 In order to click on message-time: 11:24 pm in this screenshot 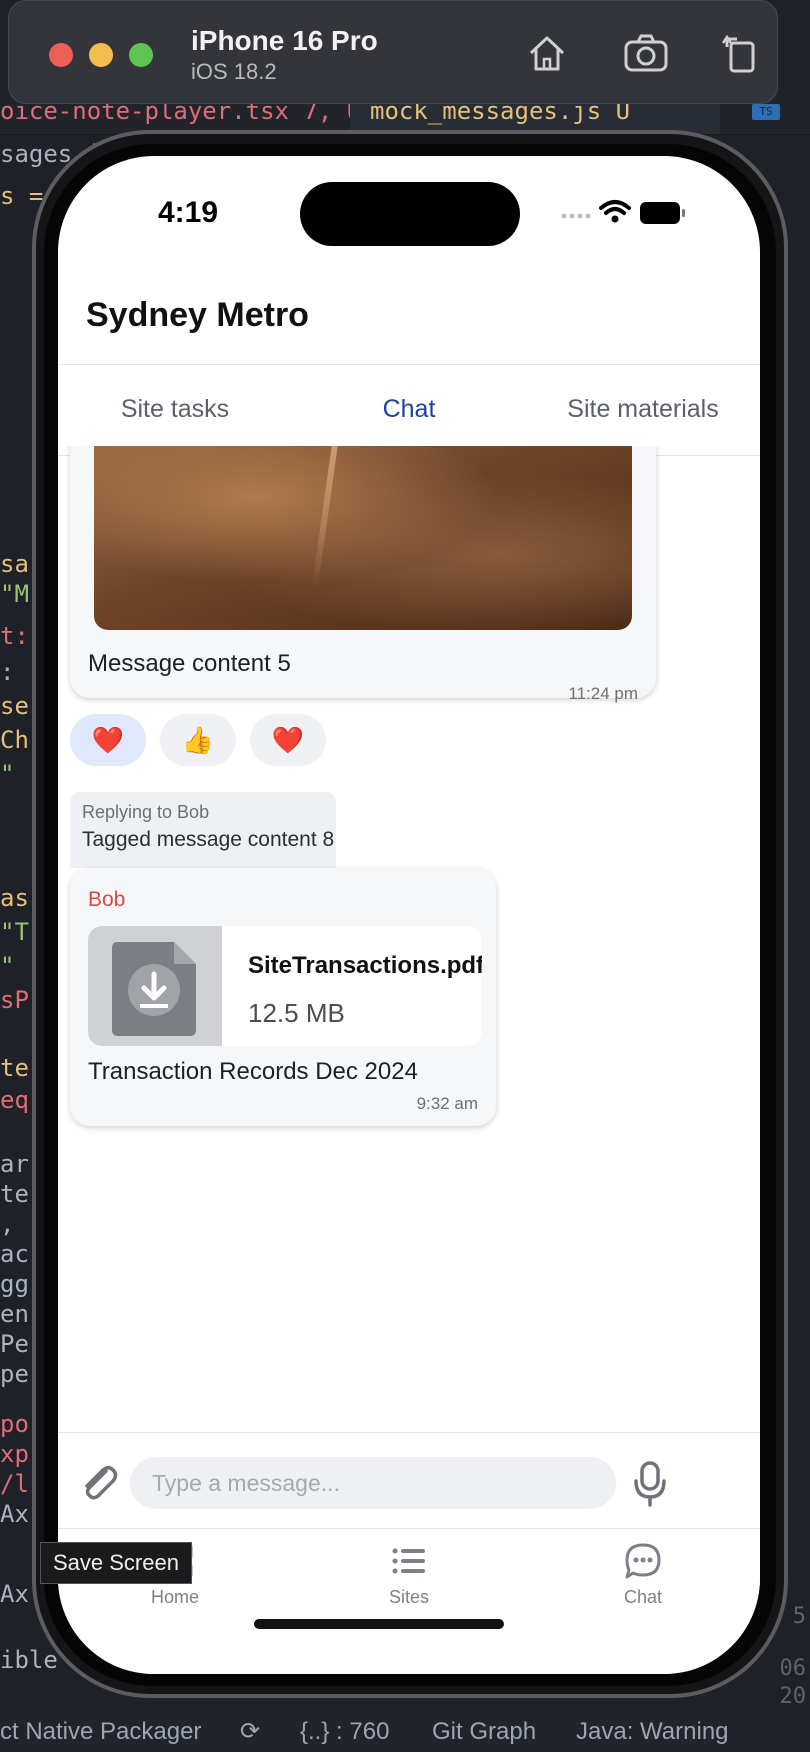, I will do `click(603, 693)`.